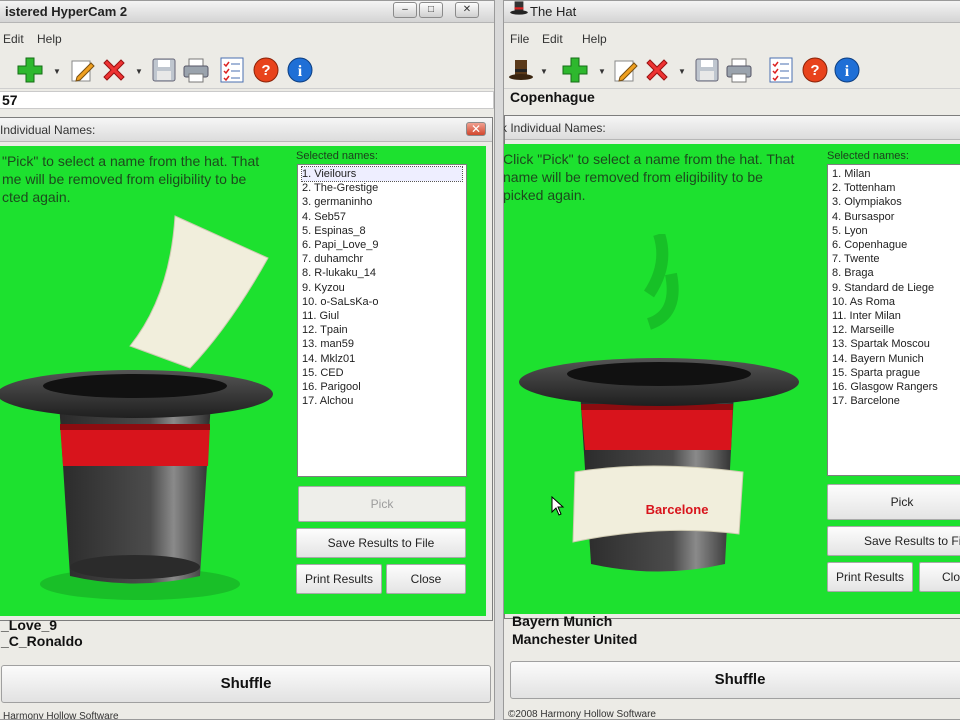 This screenshot has height=720, width=960. Describe the element at coordinates (896, 302) in the screenshot. I see `list-item: 10. As Roma` at that location.